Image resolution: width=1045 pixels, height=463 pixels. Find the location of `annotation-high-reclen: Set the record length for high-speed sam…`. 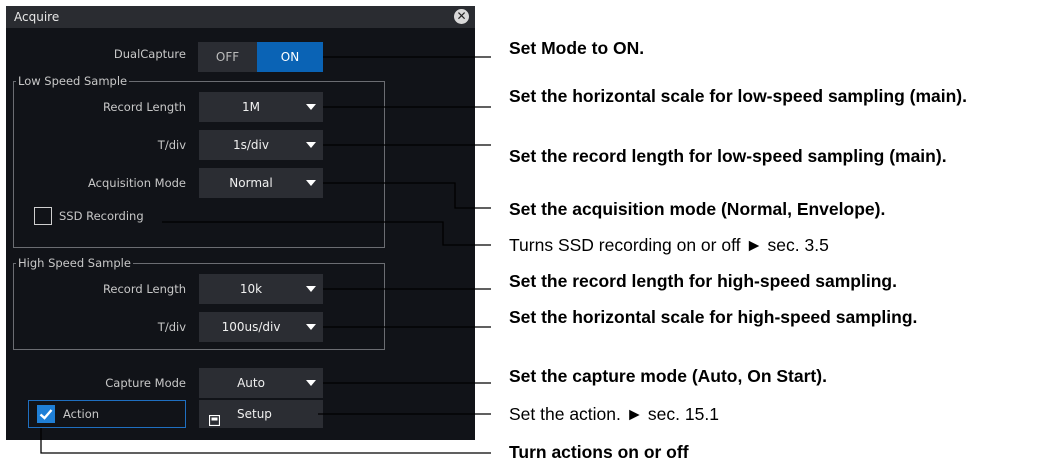

annotation-high-reclen: Set the record length for high-speed sam… is located at coordinates (703, 281).